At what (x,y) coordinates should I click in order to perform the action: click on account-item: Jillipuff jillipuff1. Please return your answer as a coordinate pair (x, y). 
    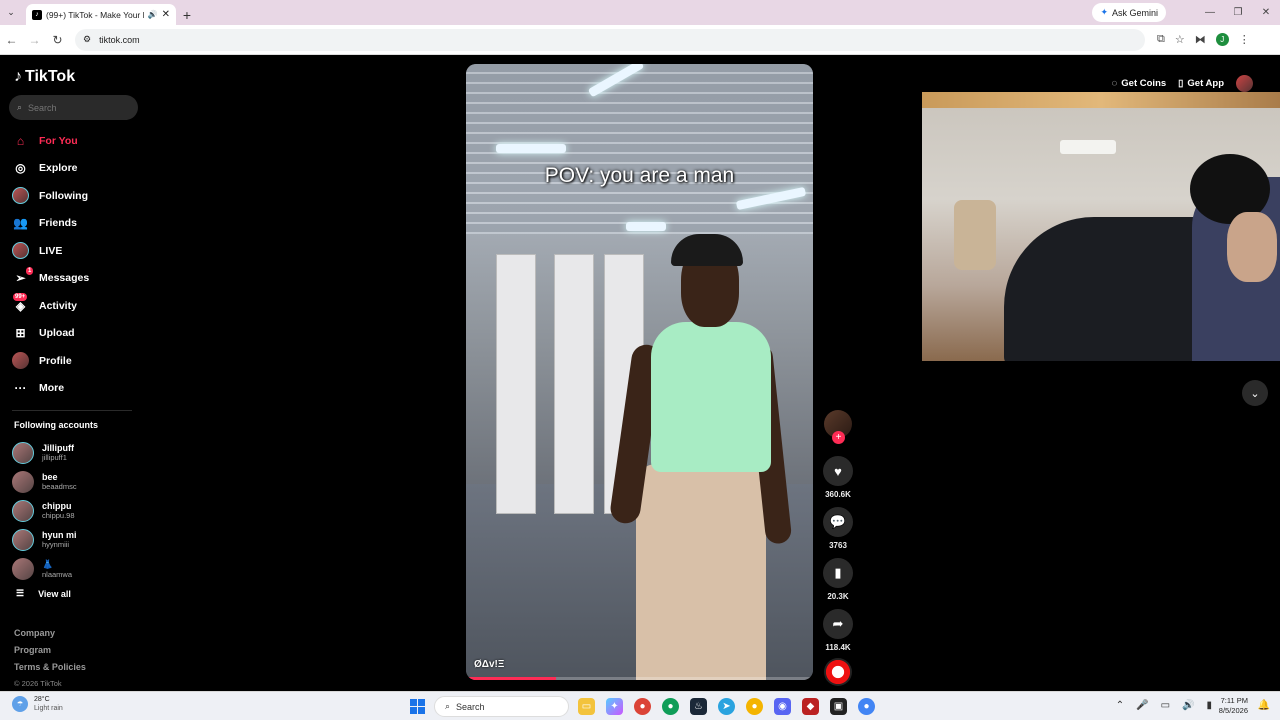
    Looking at the image, I should click on (44, 452).